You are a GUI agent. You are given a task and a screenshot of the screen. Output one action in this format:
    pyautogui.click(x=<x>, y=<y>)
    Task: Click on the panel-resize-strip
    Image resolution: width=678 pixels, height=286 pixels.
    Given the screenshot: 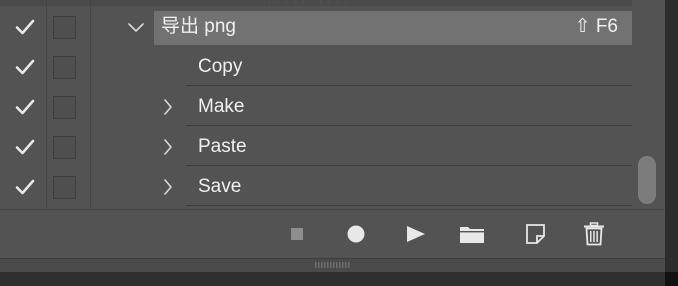 What is the action you would take?
    pyautogui.click(x=332, y=265)
    